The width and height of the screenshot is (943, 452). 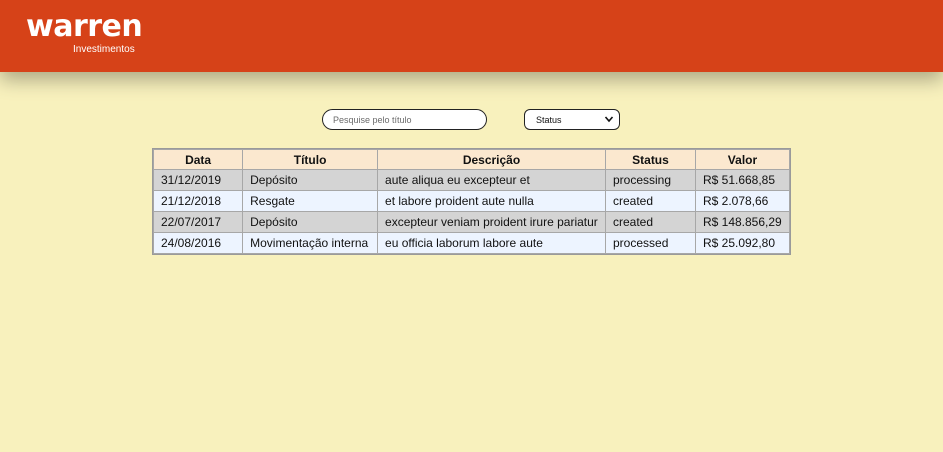 I want to click on col-header-data: Data, so click(x=198, y=159).